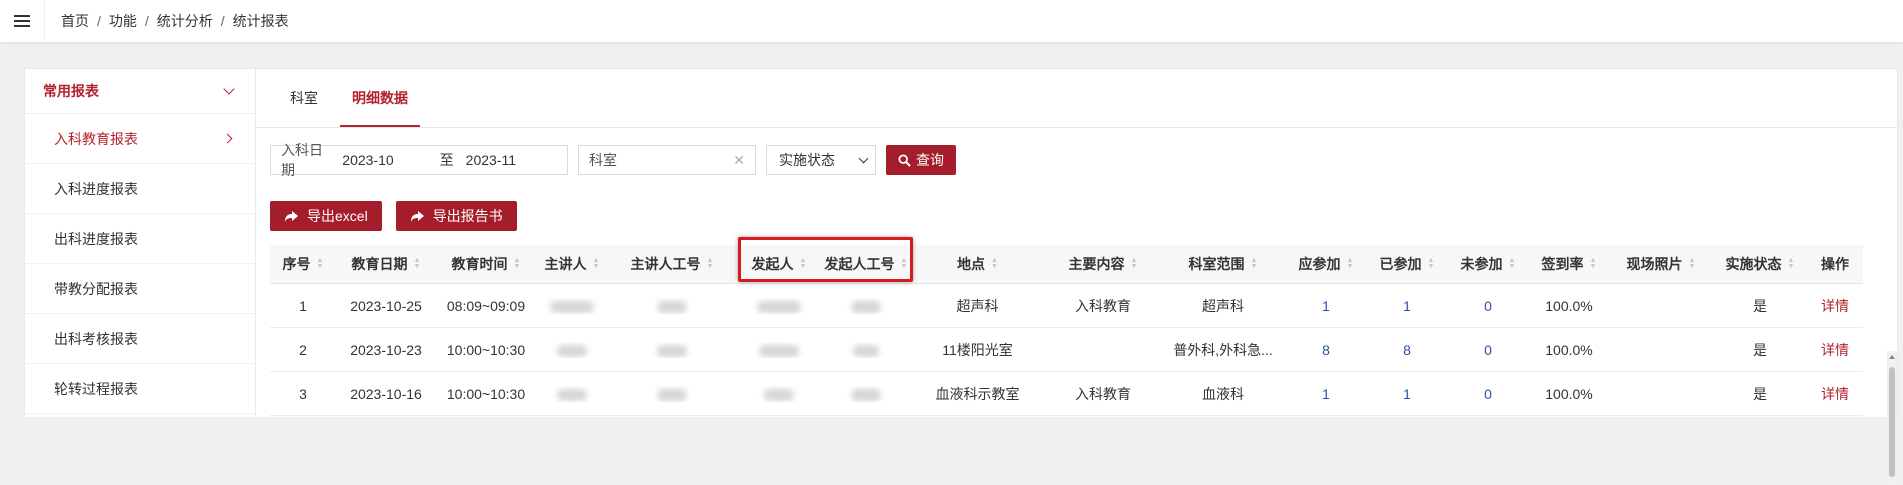 Image resolution: width=1903 pixels, height=485 pixels. I want to click on cell-content: 入科教育, so click(1103, 305).